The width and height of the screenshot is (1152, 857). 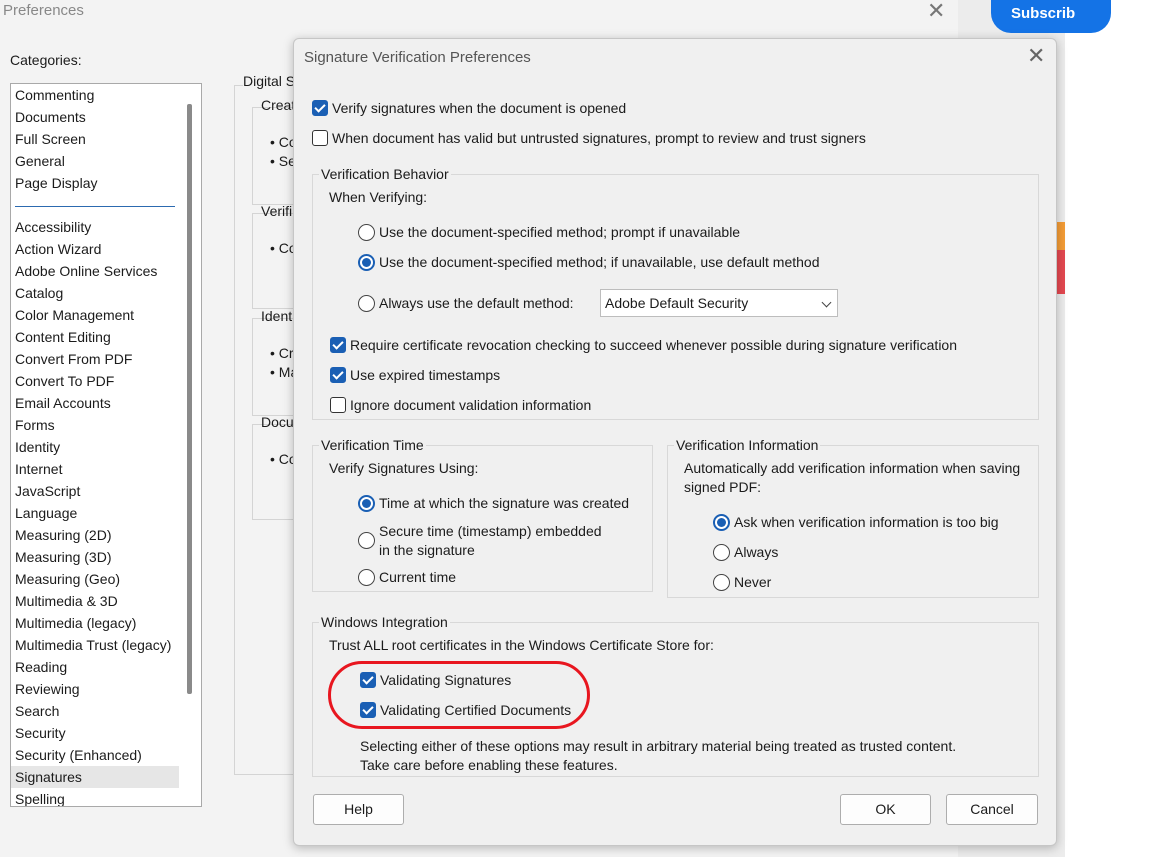 I want to click on time-current-label: Current time, so click(x=418, y=577).